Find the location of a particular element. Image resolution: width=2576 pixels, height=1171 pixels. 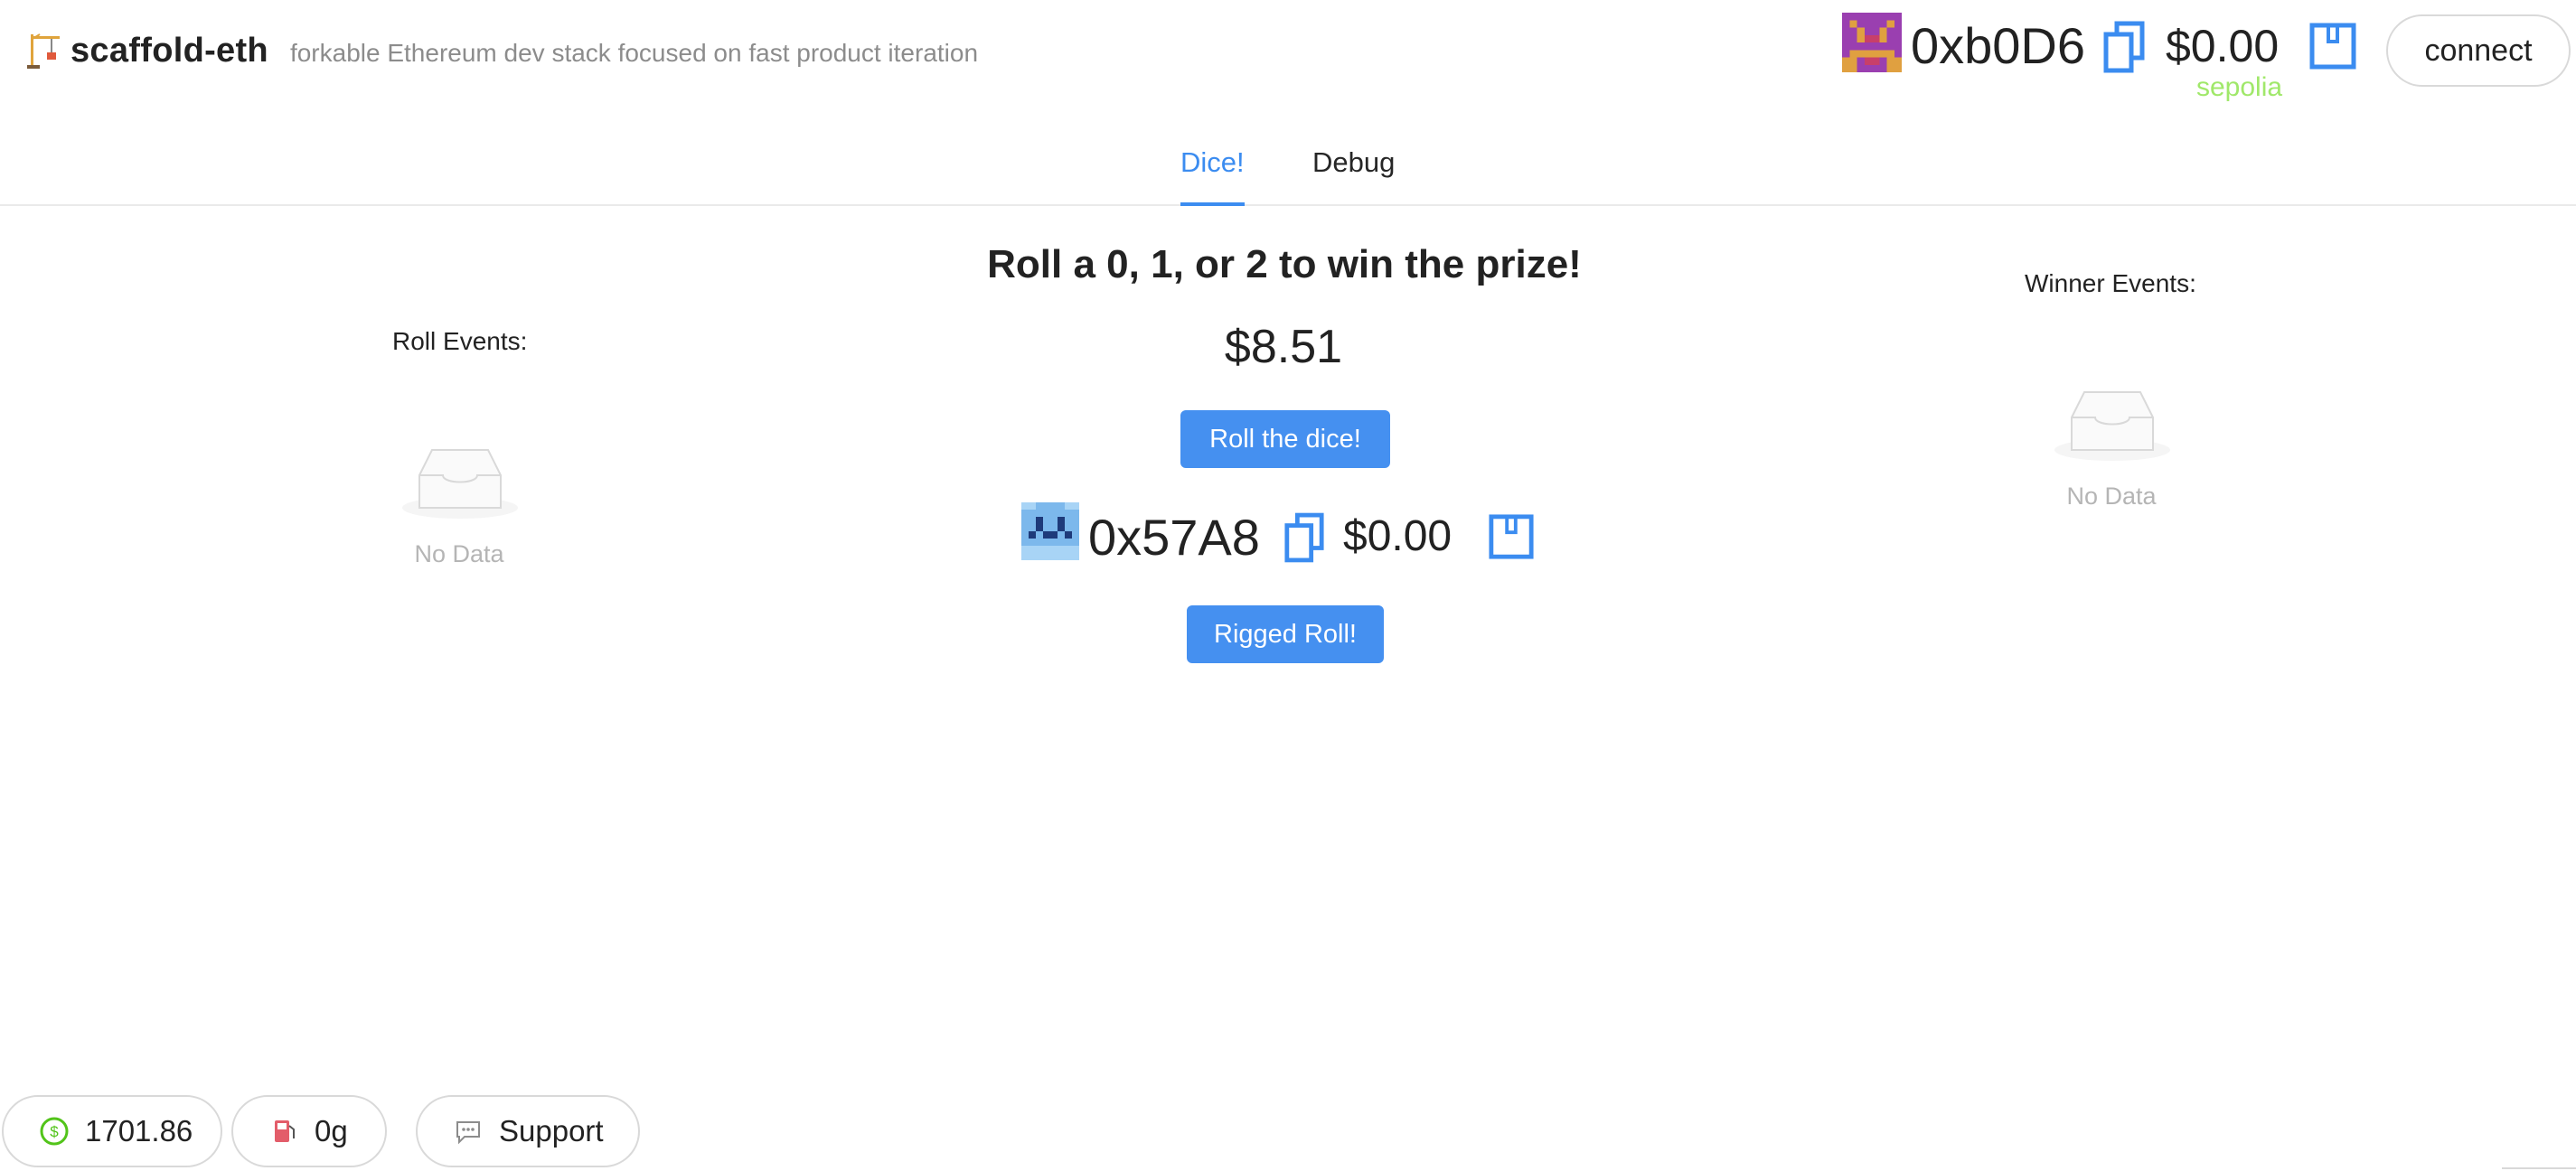

connect-button: connect is located at coordinates (2479, 50).